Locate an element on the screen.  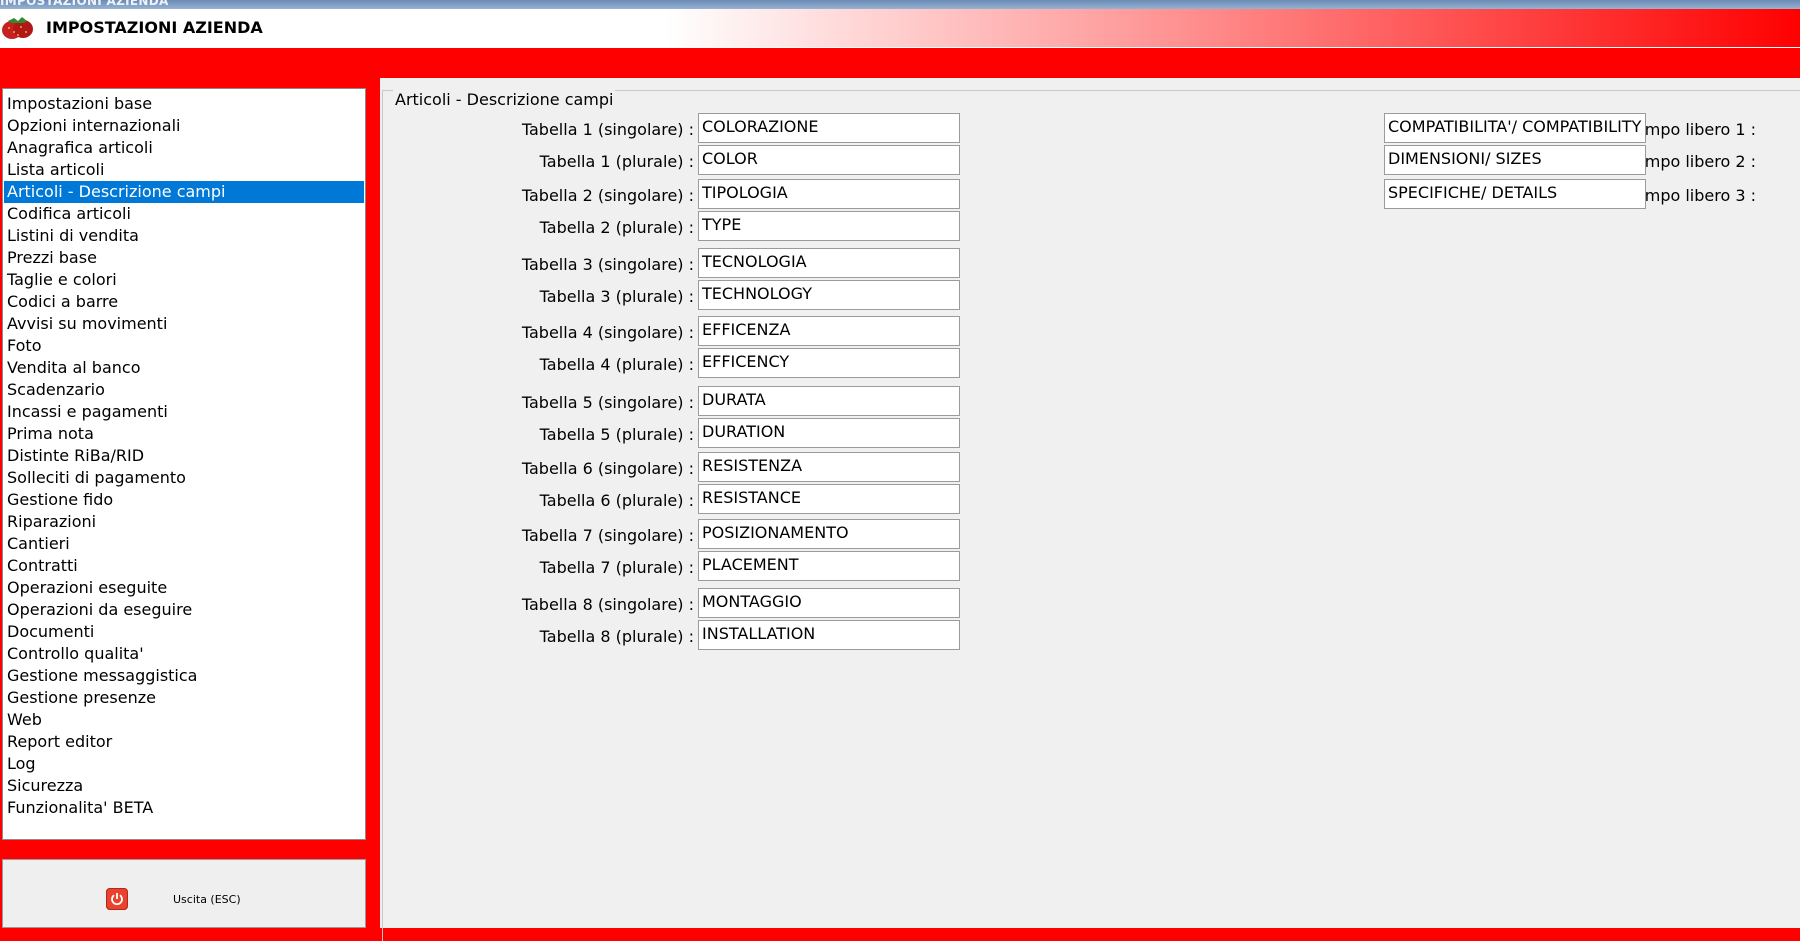
sidebar-item: Avvisi su movimenti is located at coordinates (184, 324).